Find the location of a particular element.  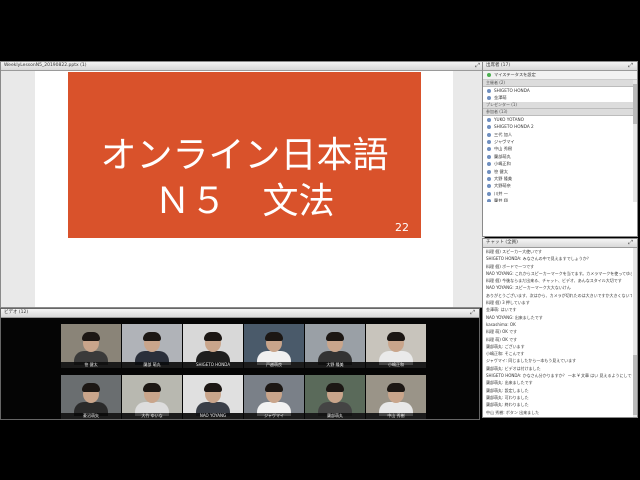

attendee-name: YUKO YOTANO is located at coordinates (509, 119).